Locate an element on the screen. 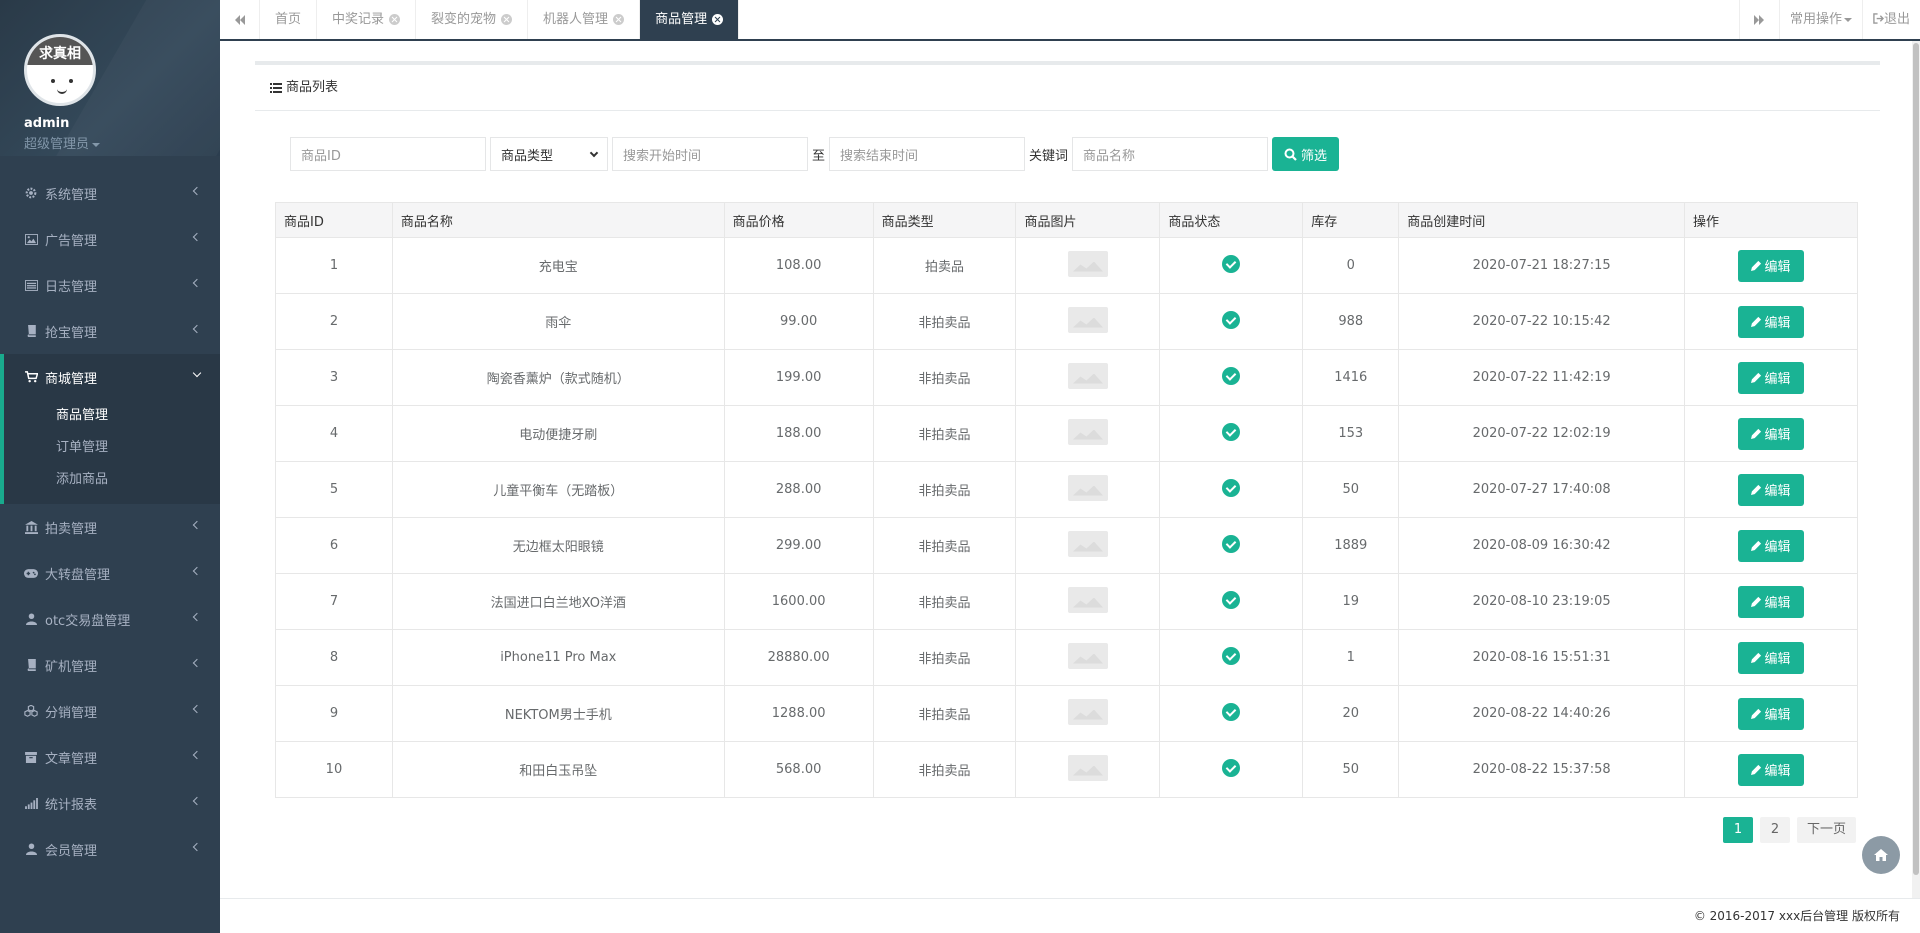  start-time-input: 搜索开始时间 is located at coordinates (710, 154).